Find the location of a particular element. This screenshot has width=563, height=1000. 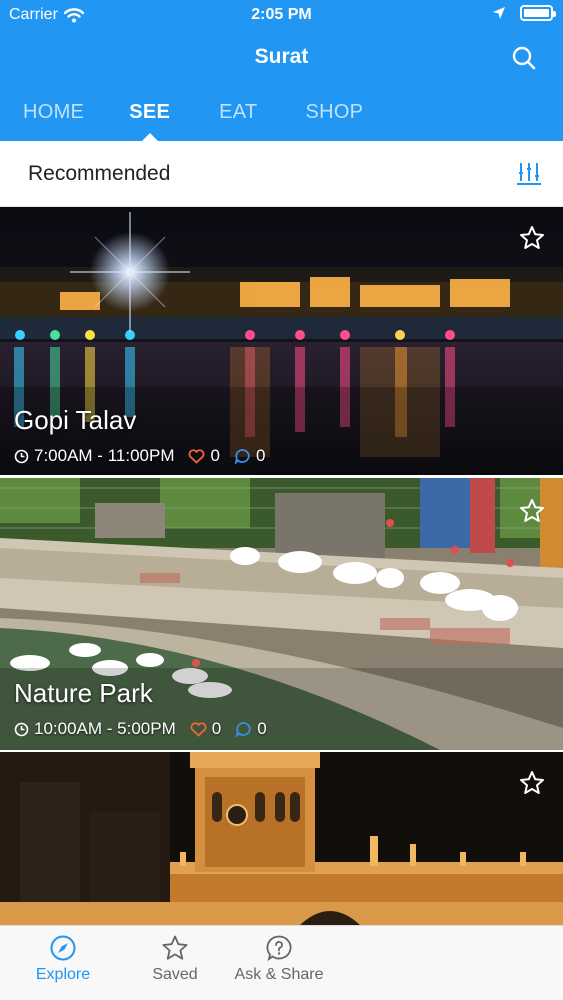

question-bubble-icon is located at coordinates (279, 948).